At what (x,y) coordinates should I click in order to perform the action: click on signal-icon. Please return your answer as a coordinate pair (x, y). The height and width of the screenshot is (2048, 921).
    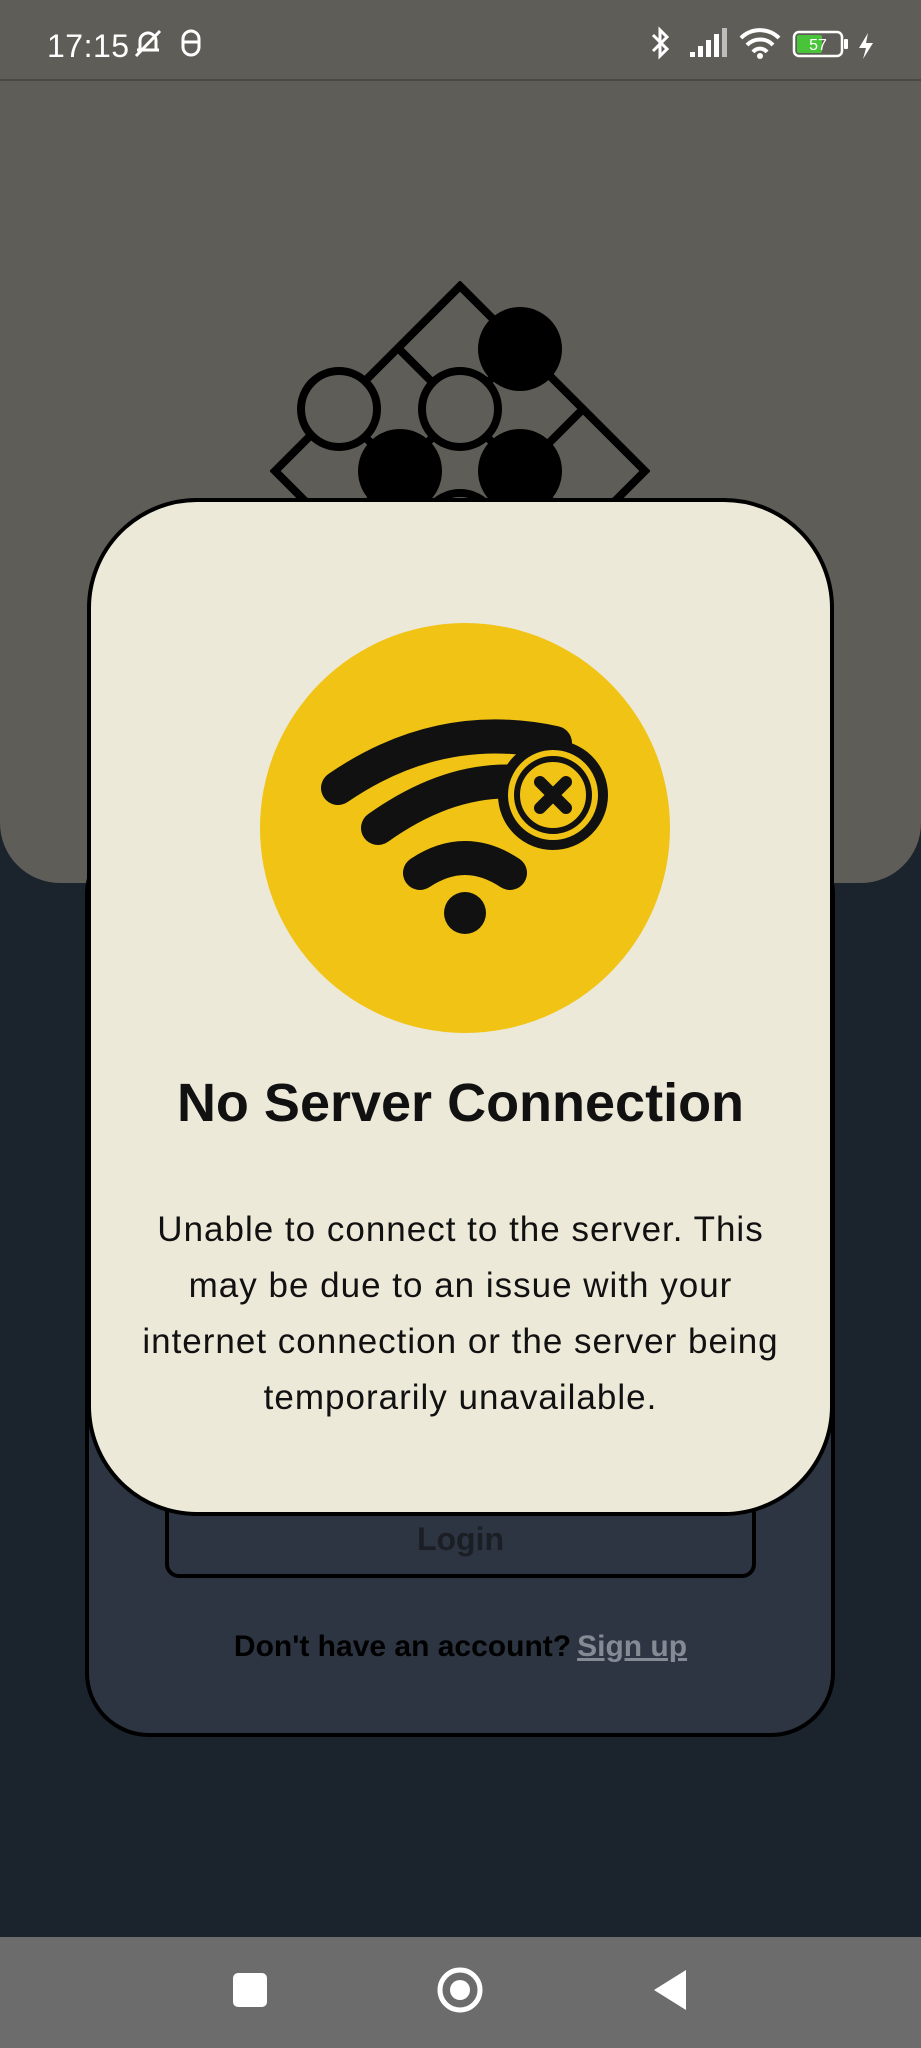
    Looking at the image, I should click on (708, 45).